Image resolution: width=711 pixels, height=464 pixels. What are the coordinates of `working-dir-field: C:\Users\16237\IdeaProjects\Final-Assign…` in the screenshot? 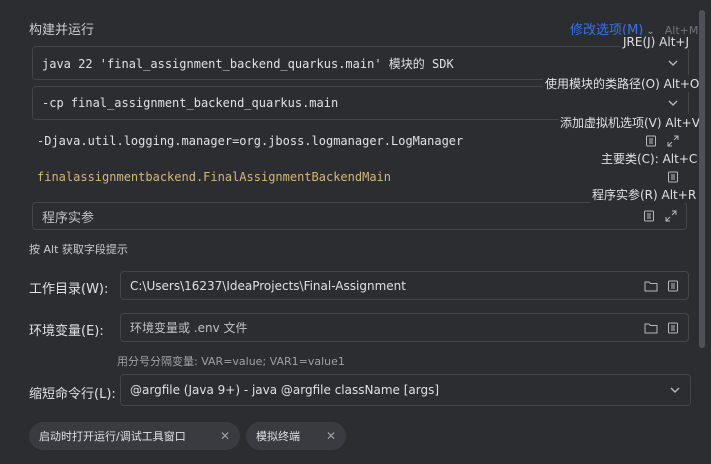 It's located at (404, 285).